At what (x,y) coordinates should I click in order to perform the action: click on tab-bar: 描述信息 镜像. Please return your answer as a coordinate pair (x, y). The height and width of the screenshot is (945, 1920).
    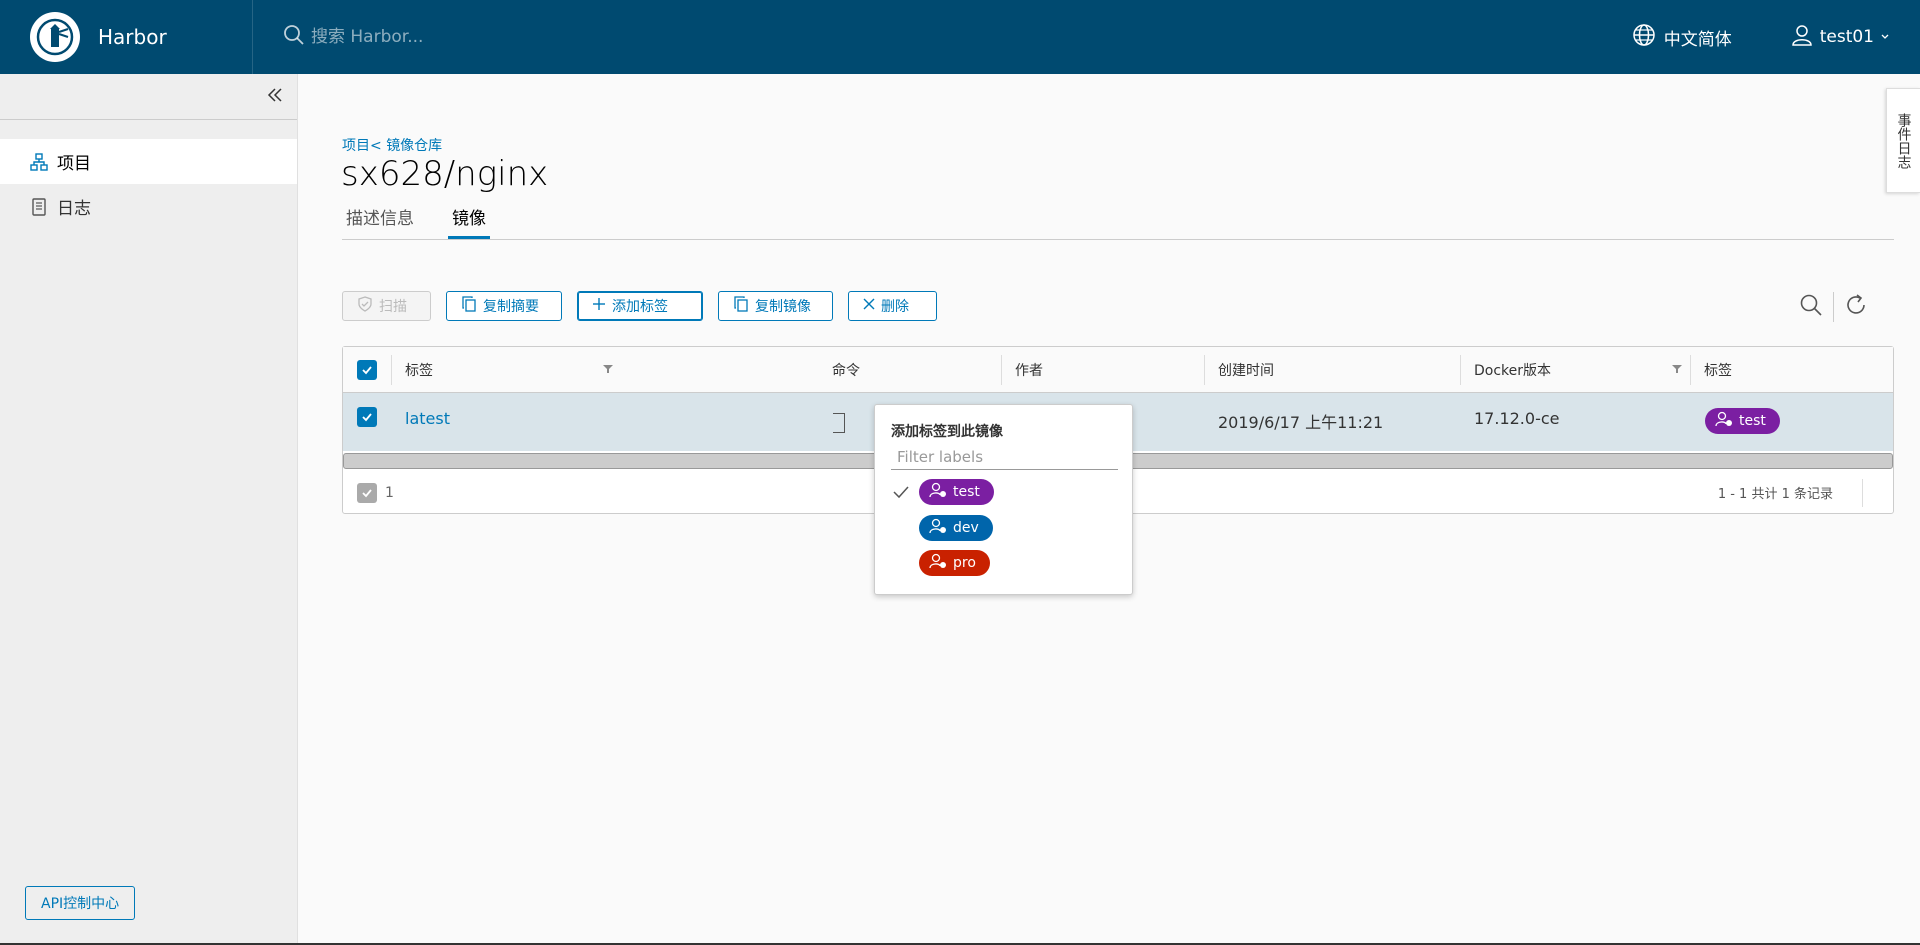
    Looking at the image, I should click on (1118, 218).